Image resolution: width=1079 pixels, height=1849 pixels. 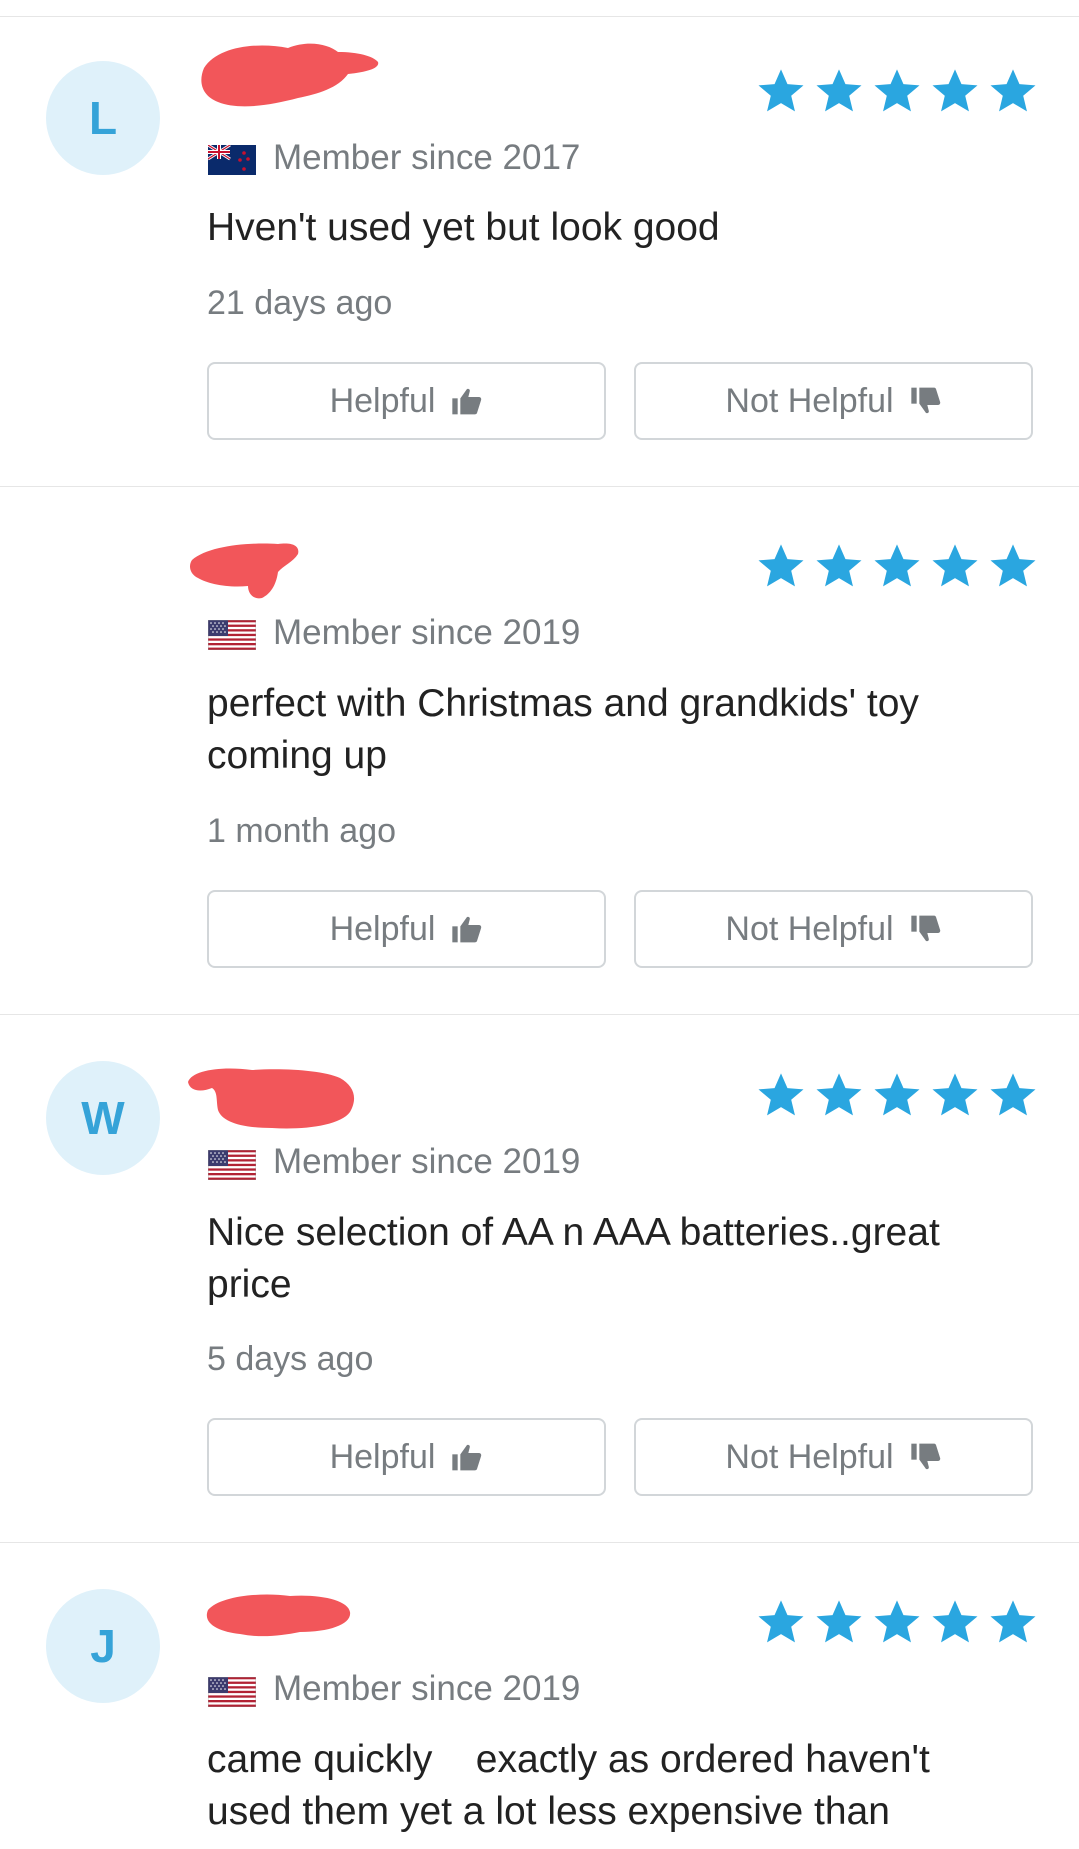 I want to click on avatar: W, so click(x=103, y=1118).